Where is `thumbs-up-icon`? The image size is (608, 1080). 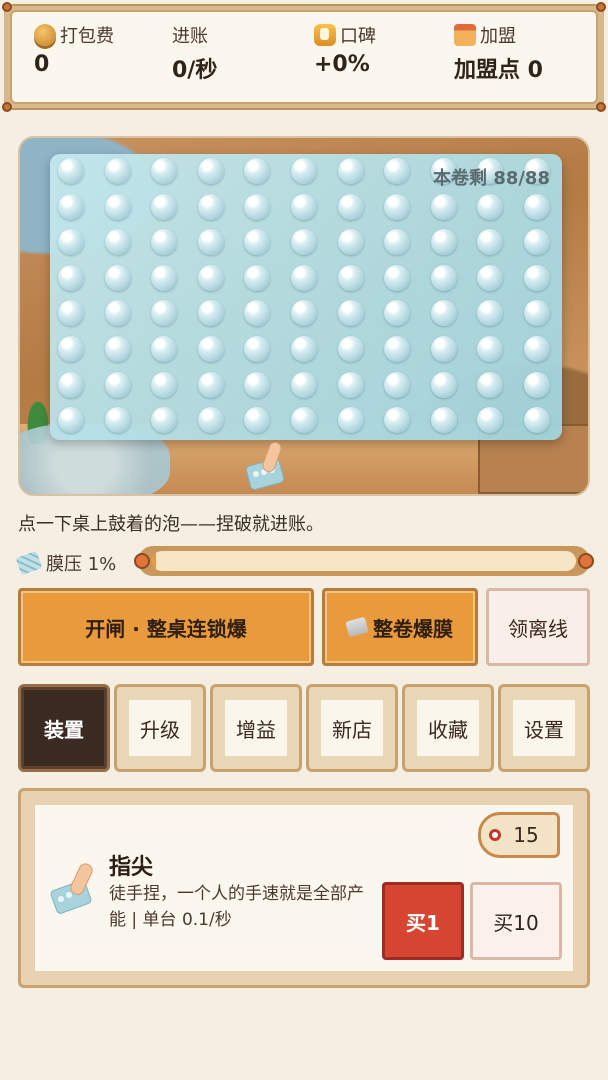 thumbs-up-icon is located at coordinates (325, 35).